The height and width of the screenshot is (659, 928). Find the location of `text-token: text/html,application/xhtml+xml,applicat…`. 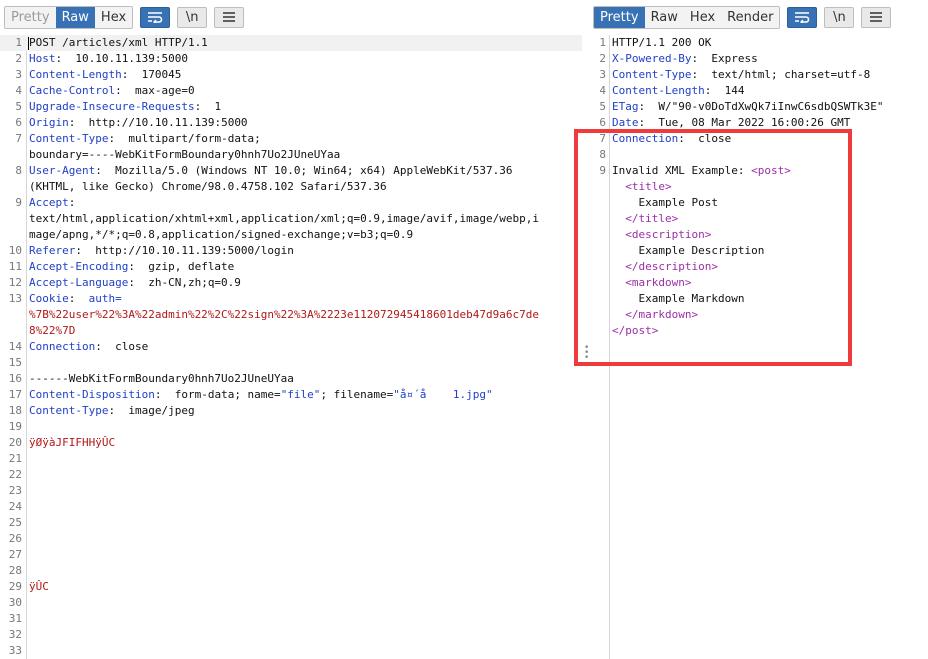

text-token: text/html,application/xhtml+xml,applicat… is located at coordinates (284, 218).